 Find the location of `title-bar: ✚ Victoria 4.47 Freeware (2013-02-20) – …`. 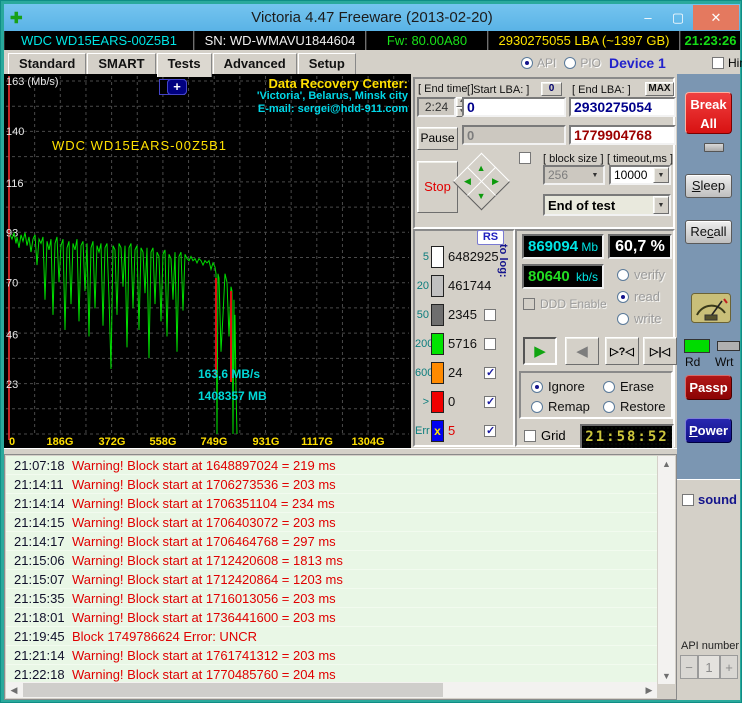

title-bar: ✚ Victoria 4.47 Freeware (2013-02-20) – … is located at coordinates (372, 17).